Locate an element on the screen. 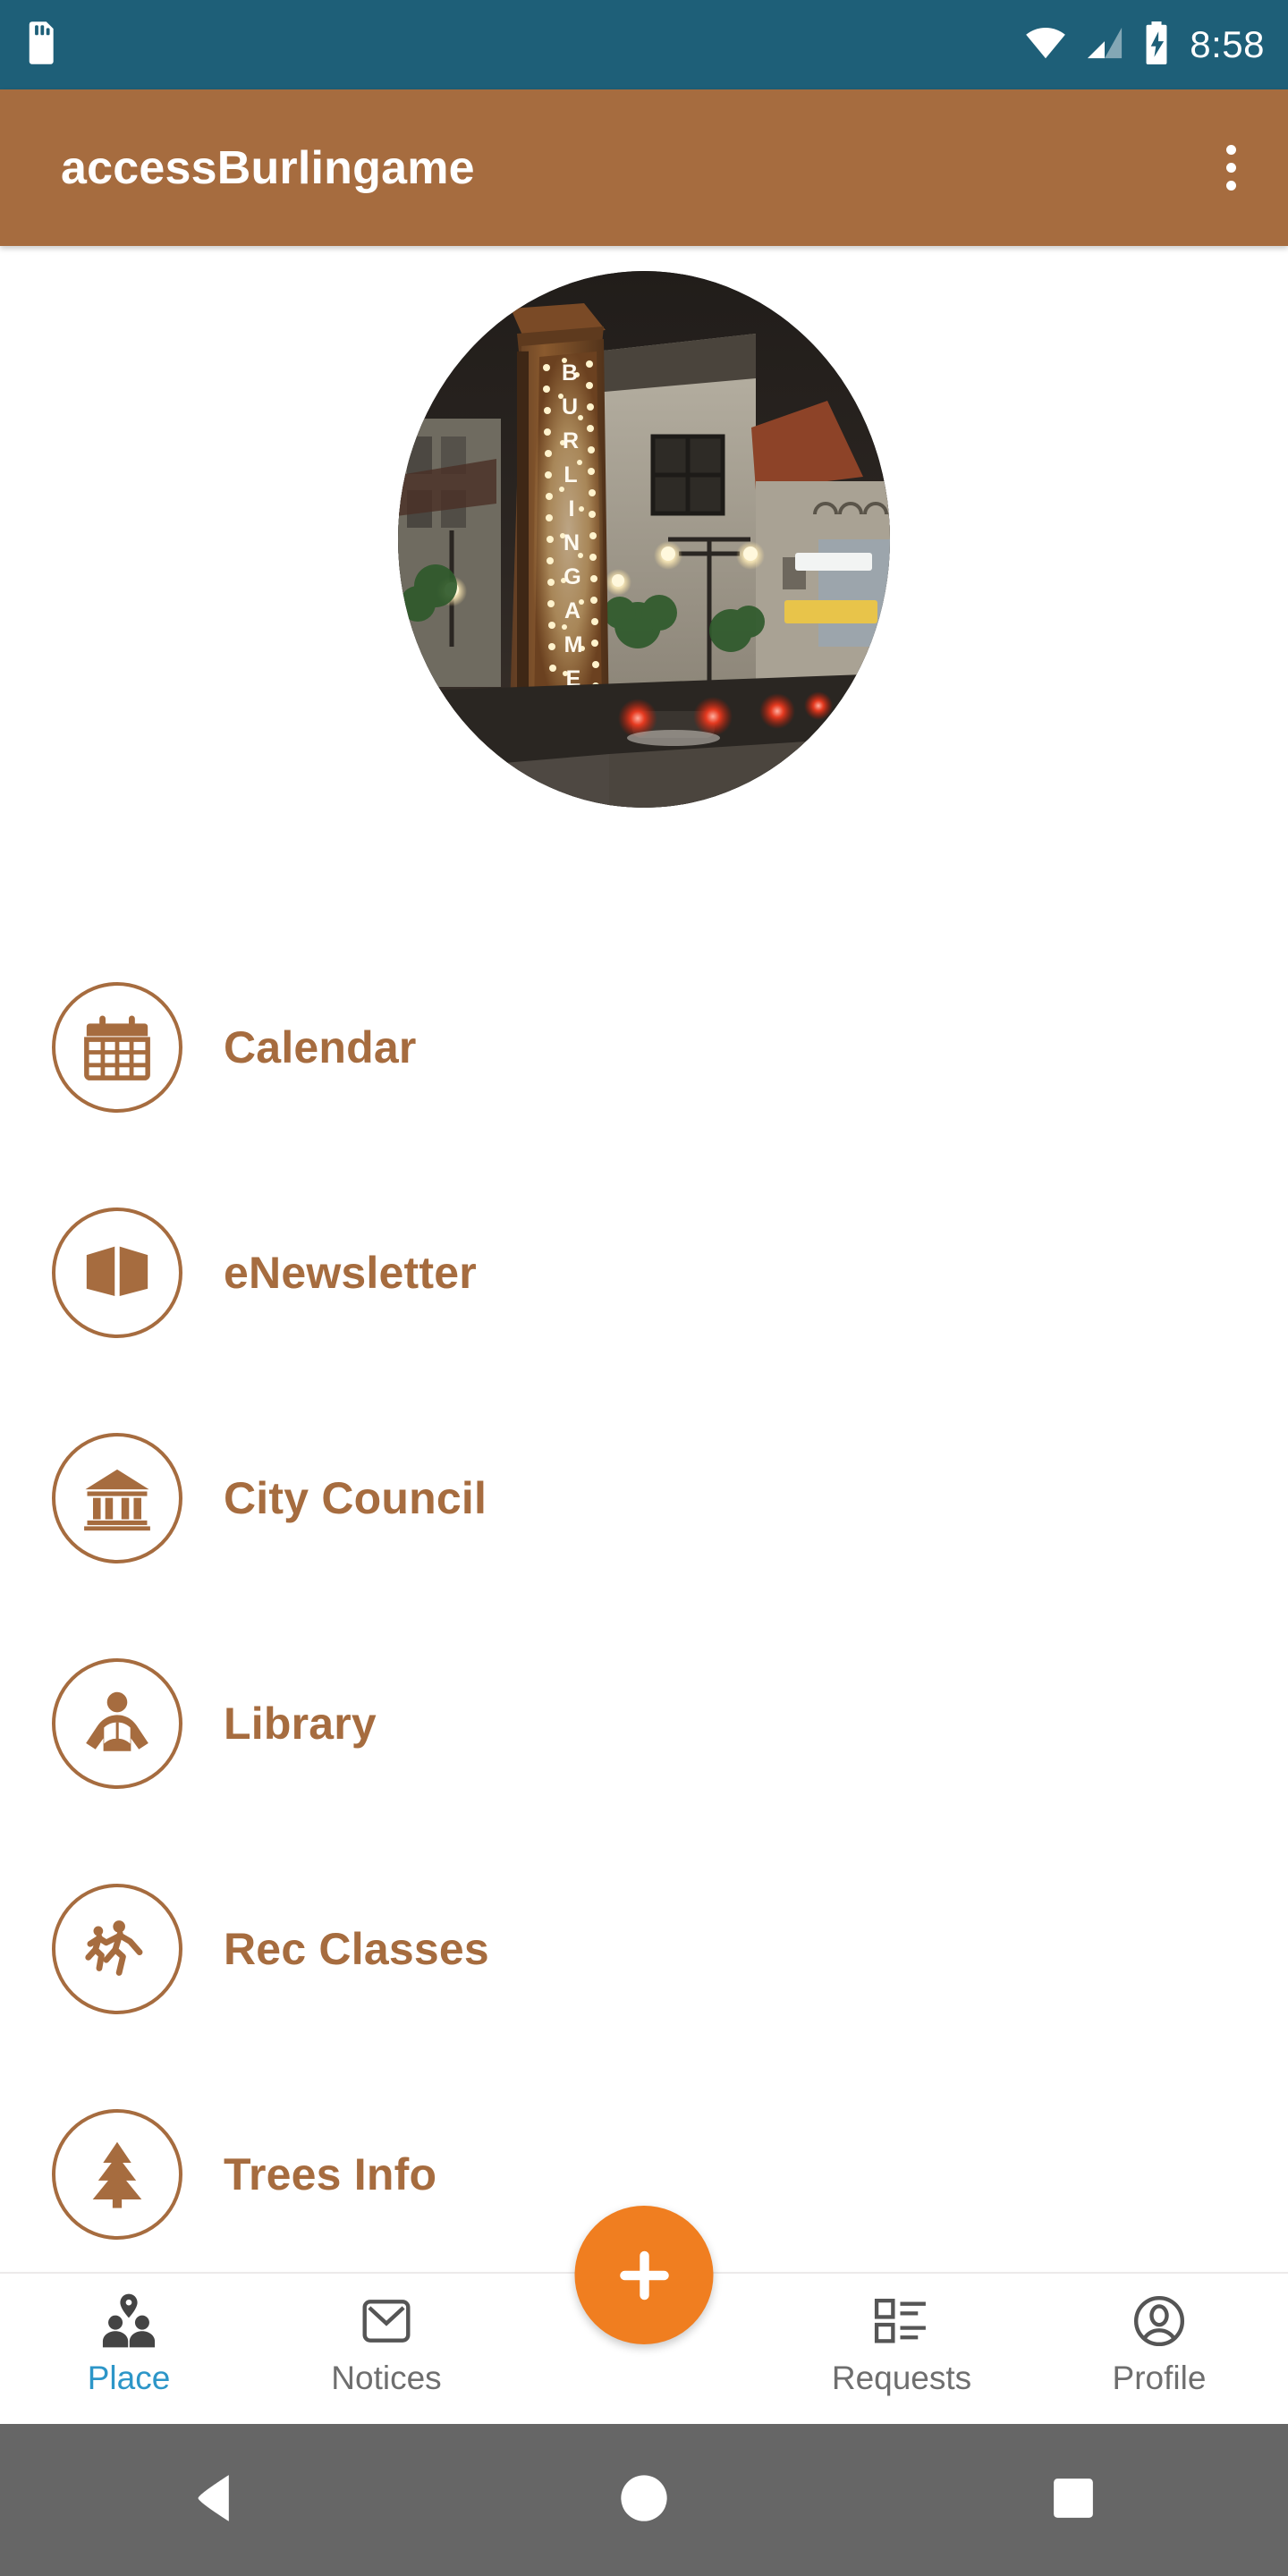  nav-item-label: Place is located at coordinates (129, 2378).